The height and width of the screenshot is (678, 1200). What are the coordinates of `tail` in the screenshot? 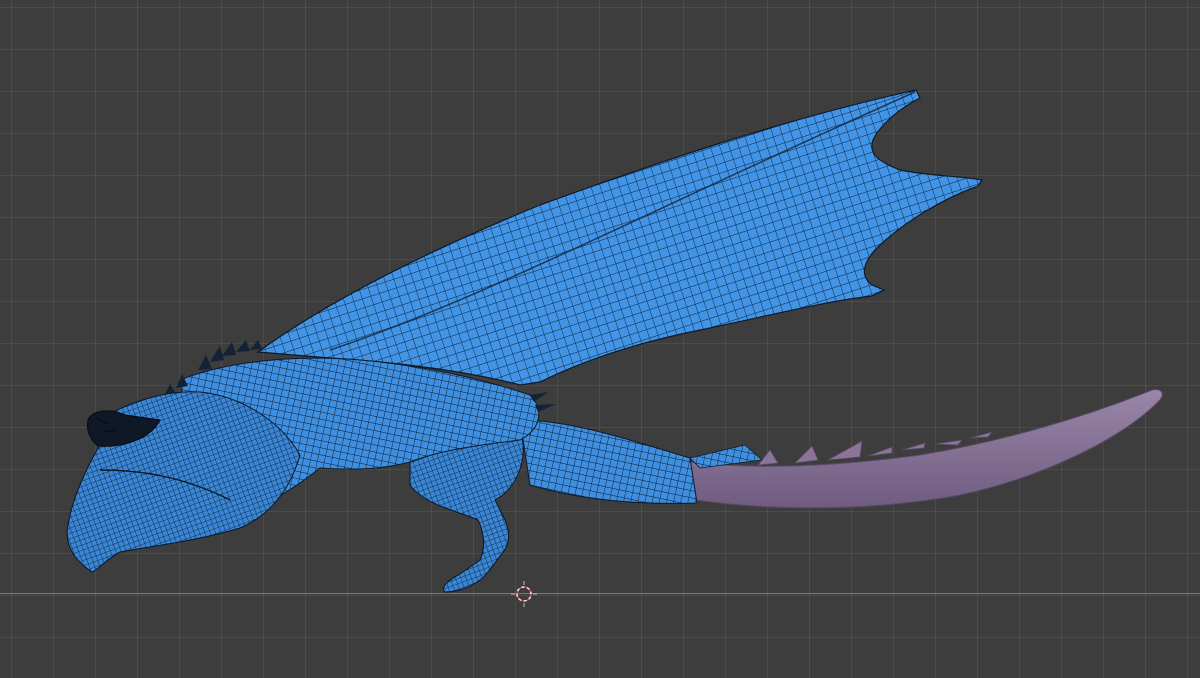 It's located at (926, 449).